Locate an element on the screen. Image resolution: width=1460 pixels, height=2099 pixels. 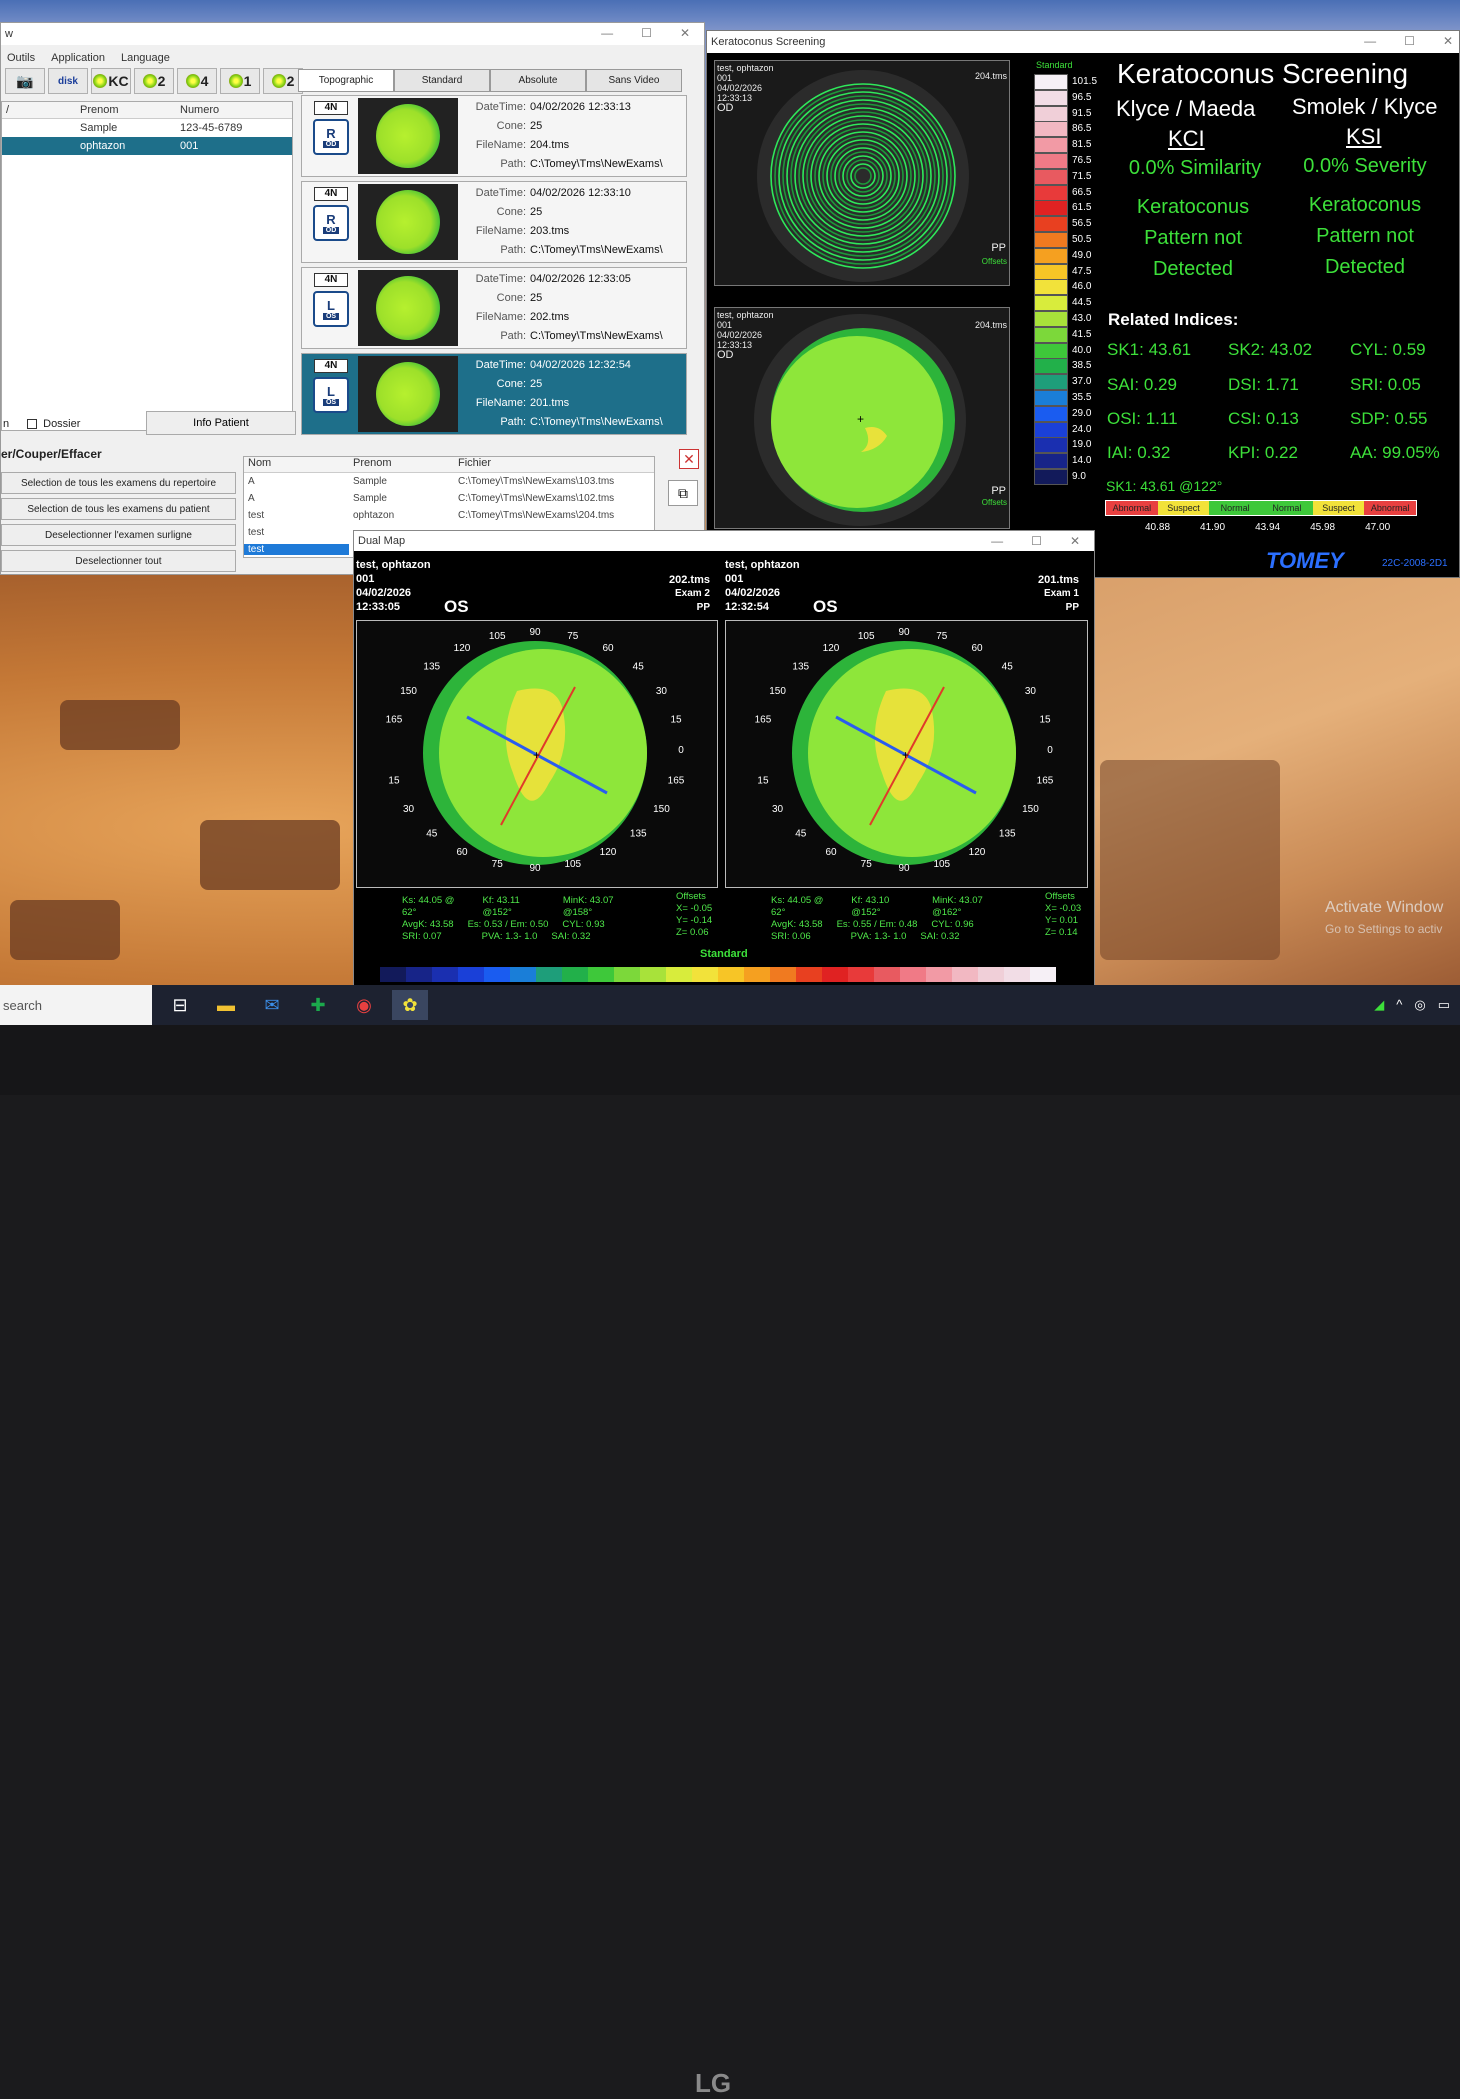
map2-button: 2 is located at coordinates (154, 81).